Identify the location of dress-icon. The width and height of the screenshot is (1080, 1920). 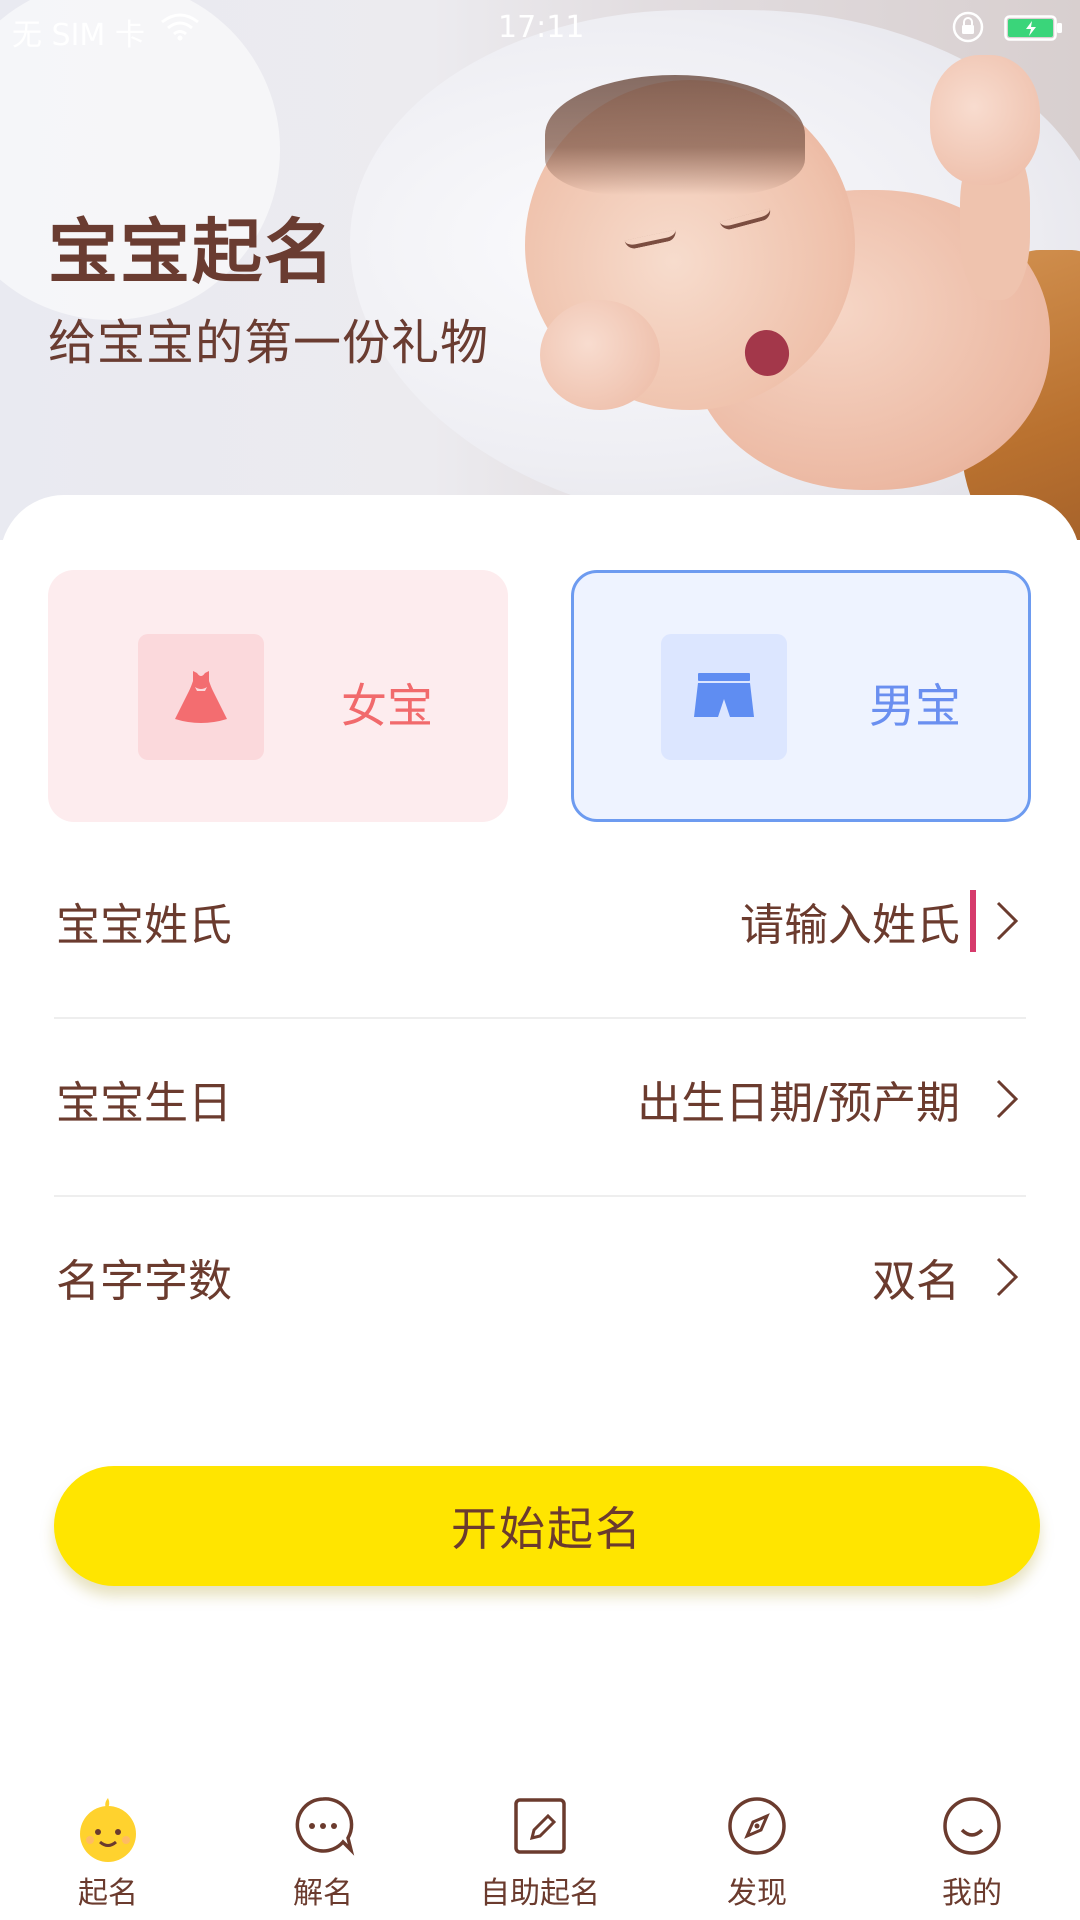
(201, 697).